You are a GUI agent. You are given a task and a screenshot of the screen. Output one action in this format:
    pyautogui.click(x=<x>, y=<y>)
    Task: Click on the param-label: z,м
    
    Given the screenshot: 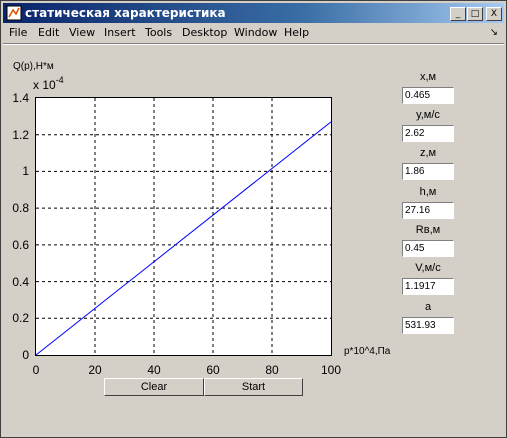 What is the action you would take?
    pyautogui.click(x=428, y=153)
    